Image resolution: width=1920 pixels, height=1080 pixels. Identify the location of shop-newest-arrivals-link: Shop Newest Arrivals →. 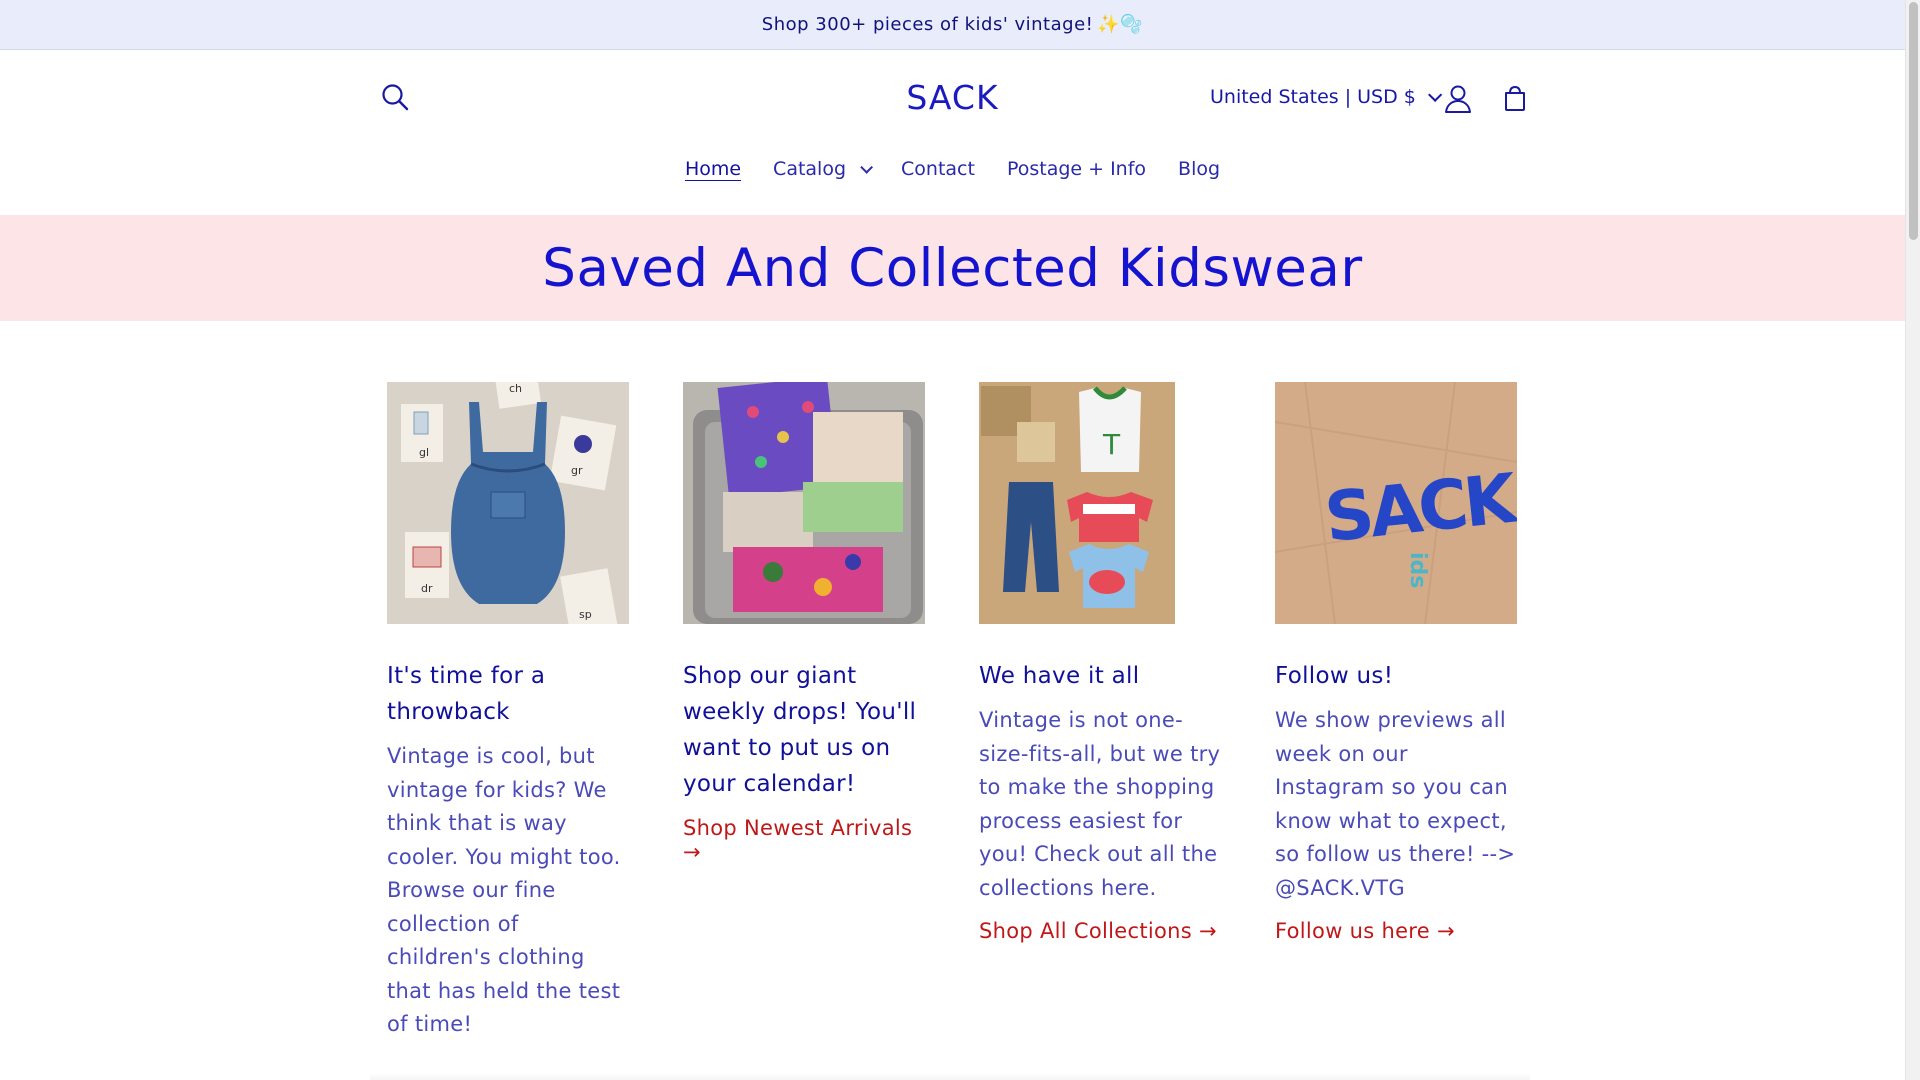
(804, 840).